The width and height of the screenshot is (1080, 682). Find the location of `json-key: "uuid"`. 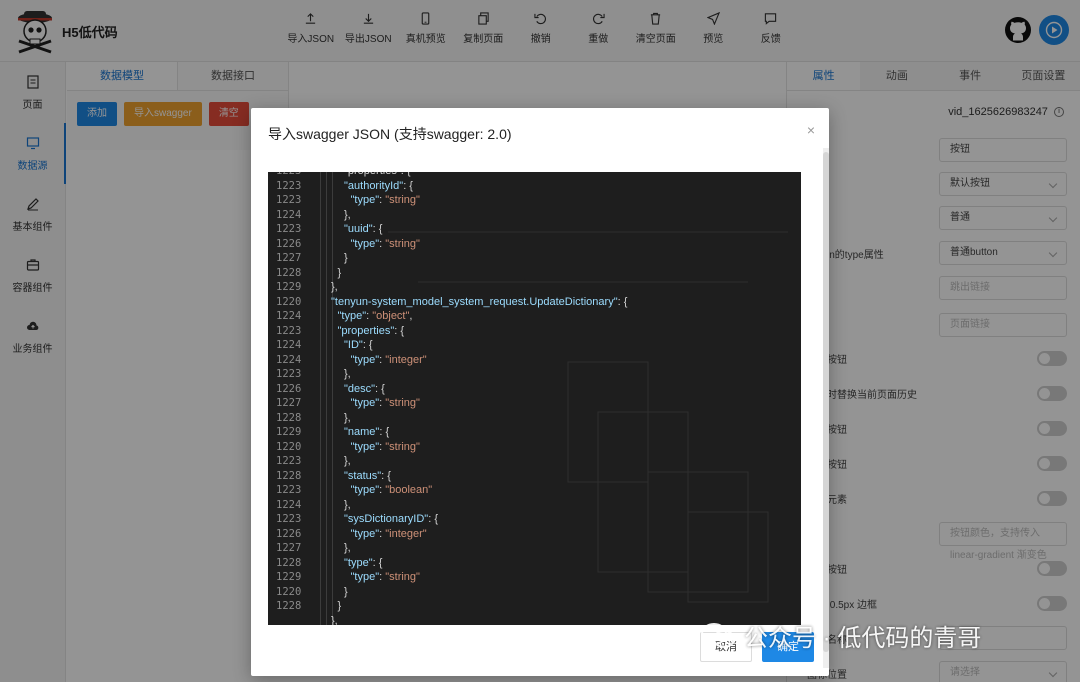

json-key: "uuid" is located at coordinates (358, 229).